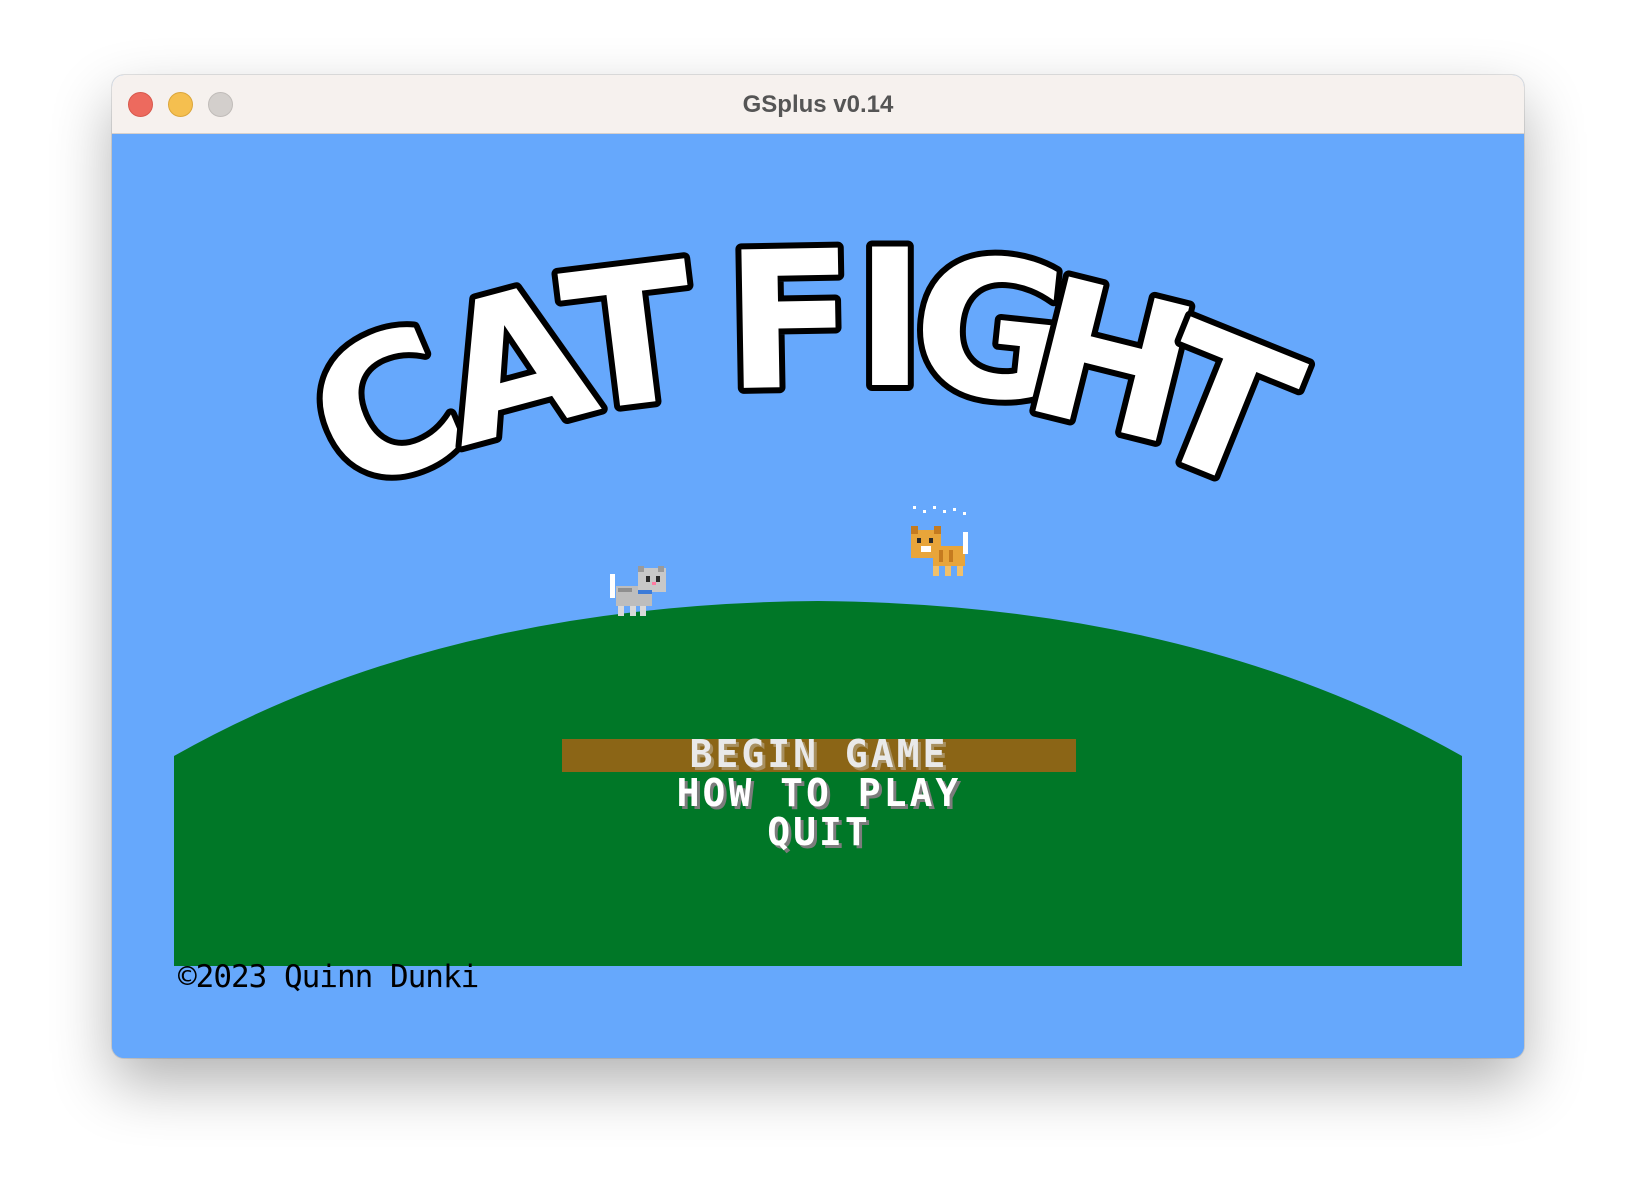 The image size is (1632, 1204). I want to click on window-title: GSplus v0.14, so click(818, 104).